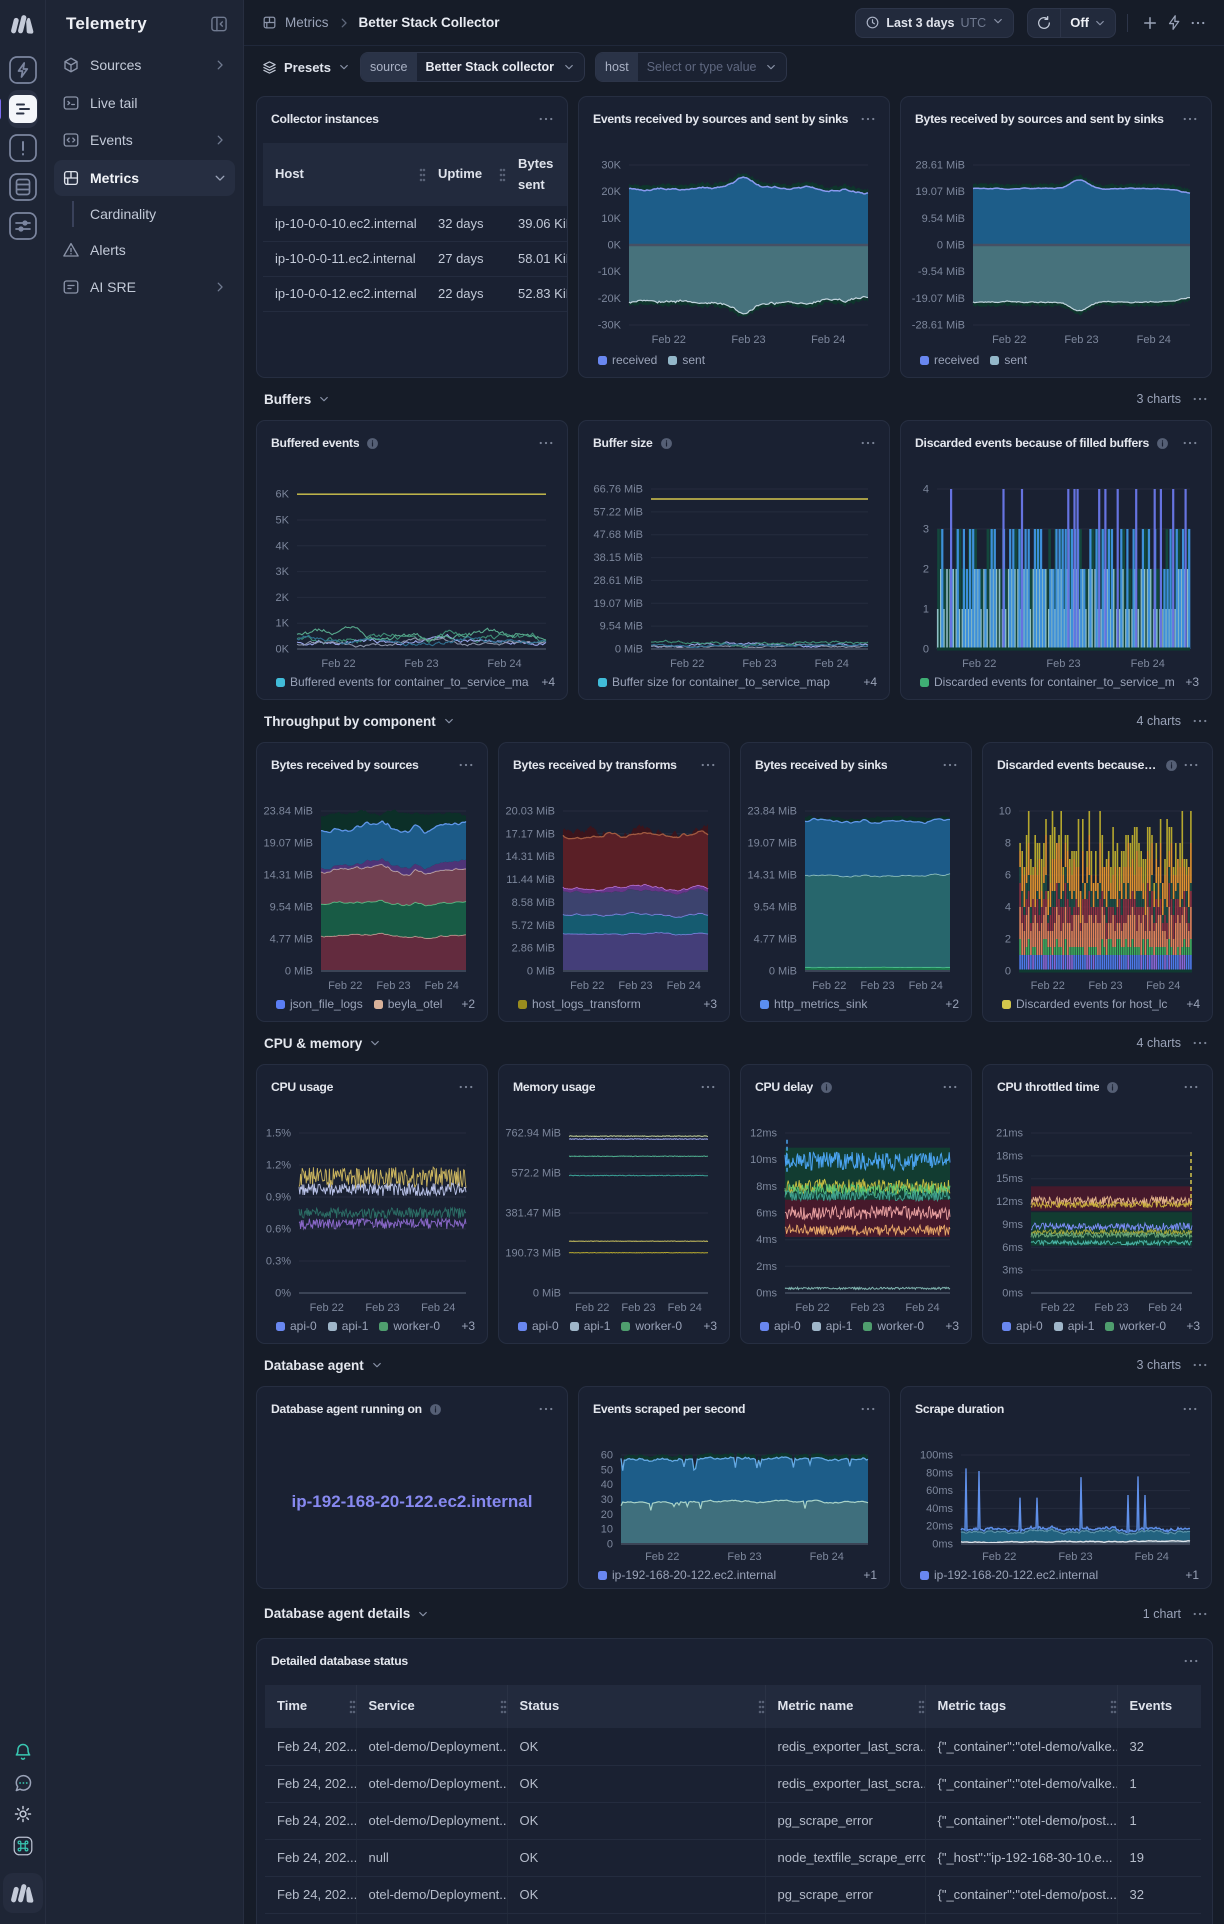 This screenshot has width=1224, height=1924. What do you see at coordinates (775, 940) in the screenshot?
I see `svg-text: 4.77 MiB` at bounding box center [775, 940].